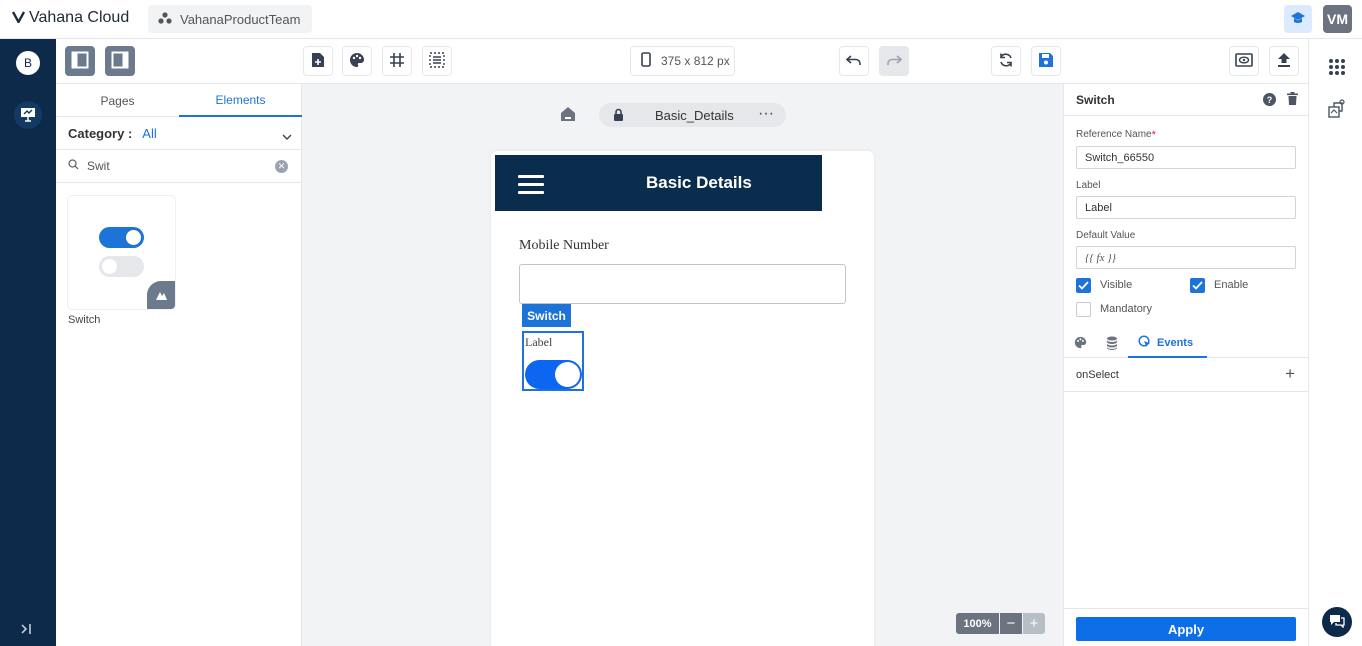 The width and height of the screenshot is (1362, 646). I want to click on expand-rail-icon, so click(26, 630).